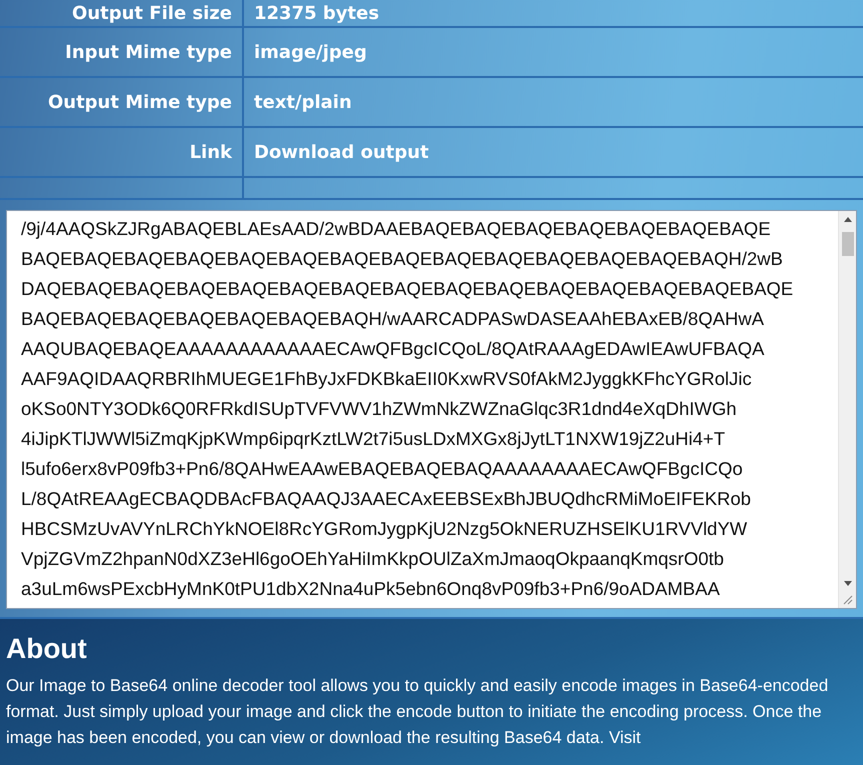  What do you see at coordinates (310, 52) in the screenshot?
I see `row-value: image/jpeg` at bounding box center [310, 52].